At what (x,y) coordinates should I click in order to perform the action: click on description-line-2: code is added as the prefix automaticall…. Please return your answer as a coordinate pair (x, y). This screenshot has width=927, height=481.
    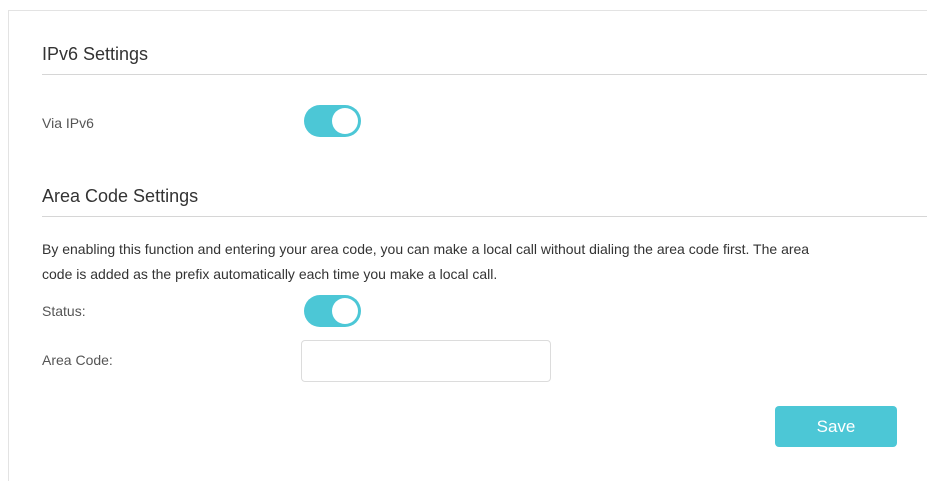
    Looking at the image, I should click on (270, 274).